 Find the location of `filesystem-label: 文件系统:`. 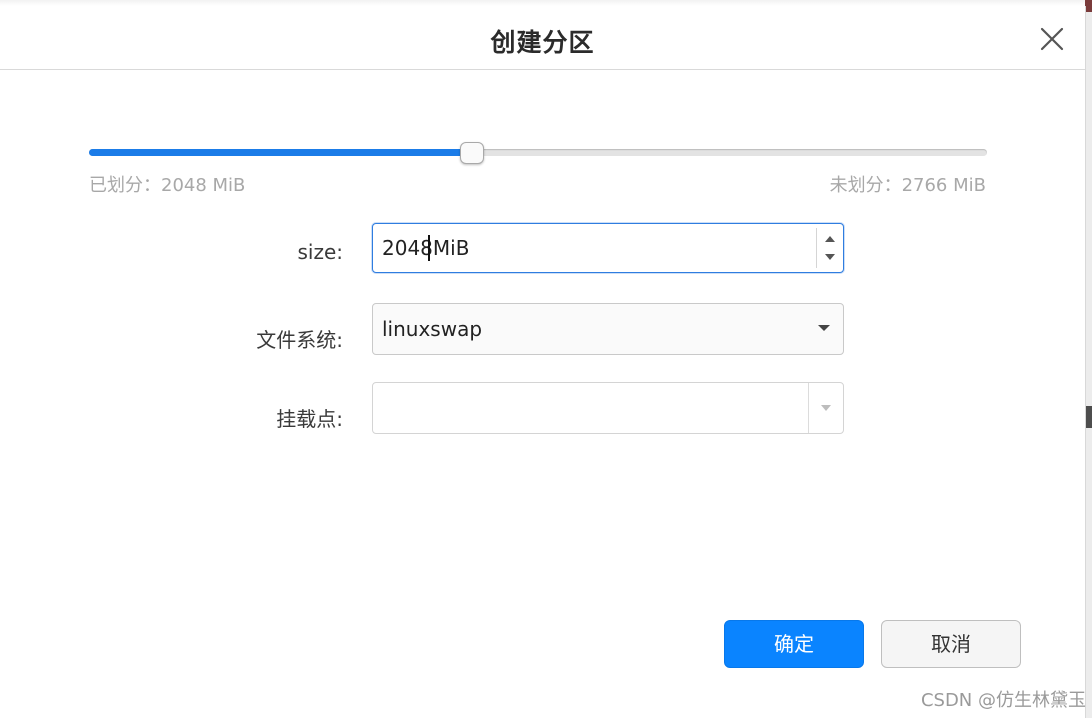

filesystem-label: 文件系统: is located at coordinates (299, 340).